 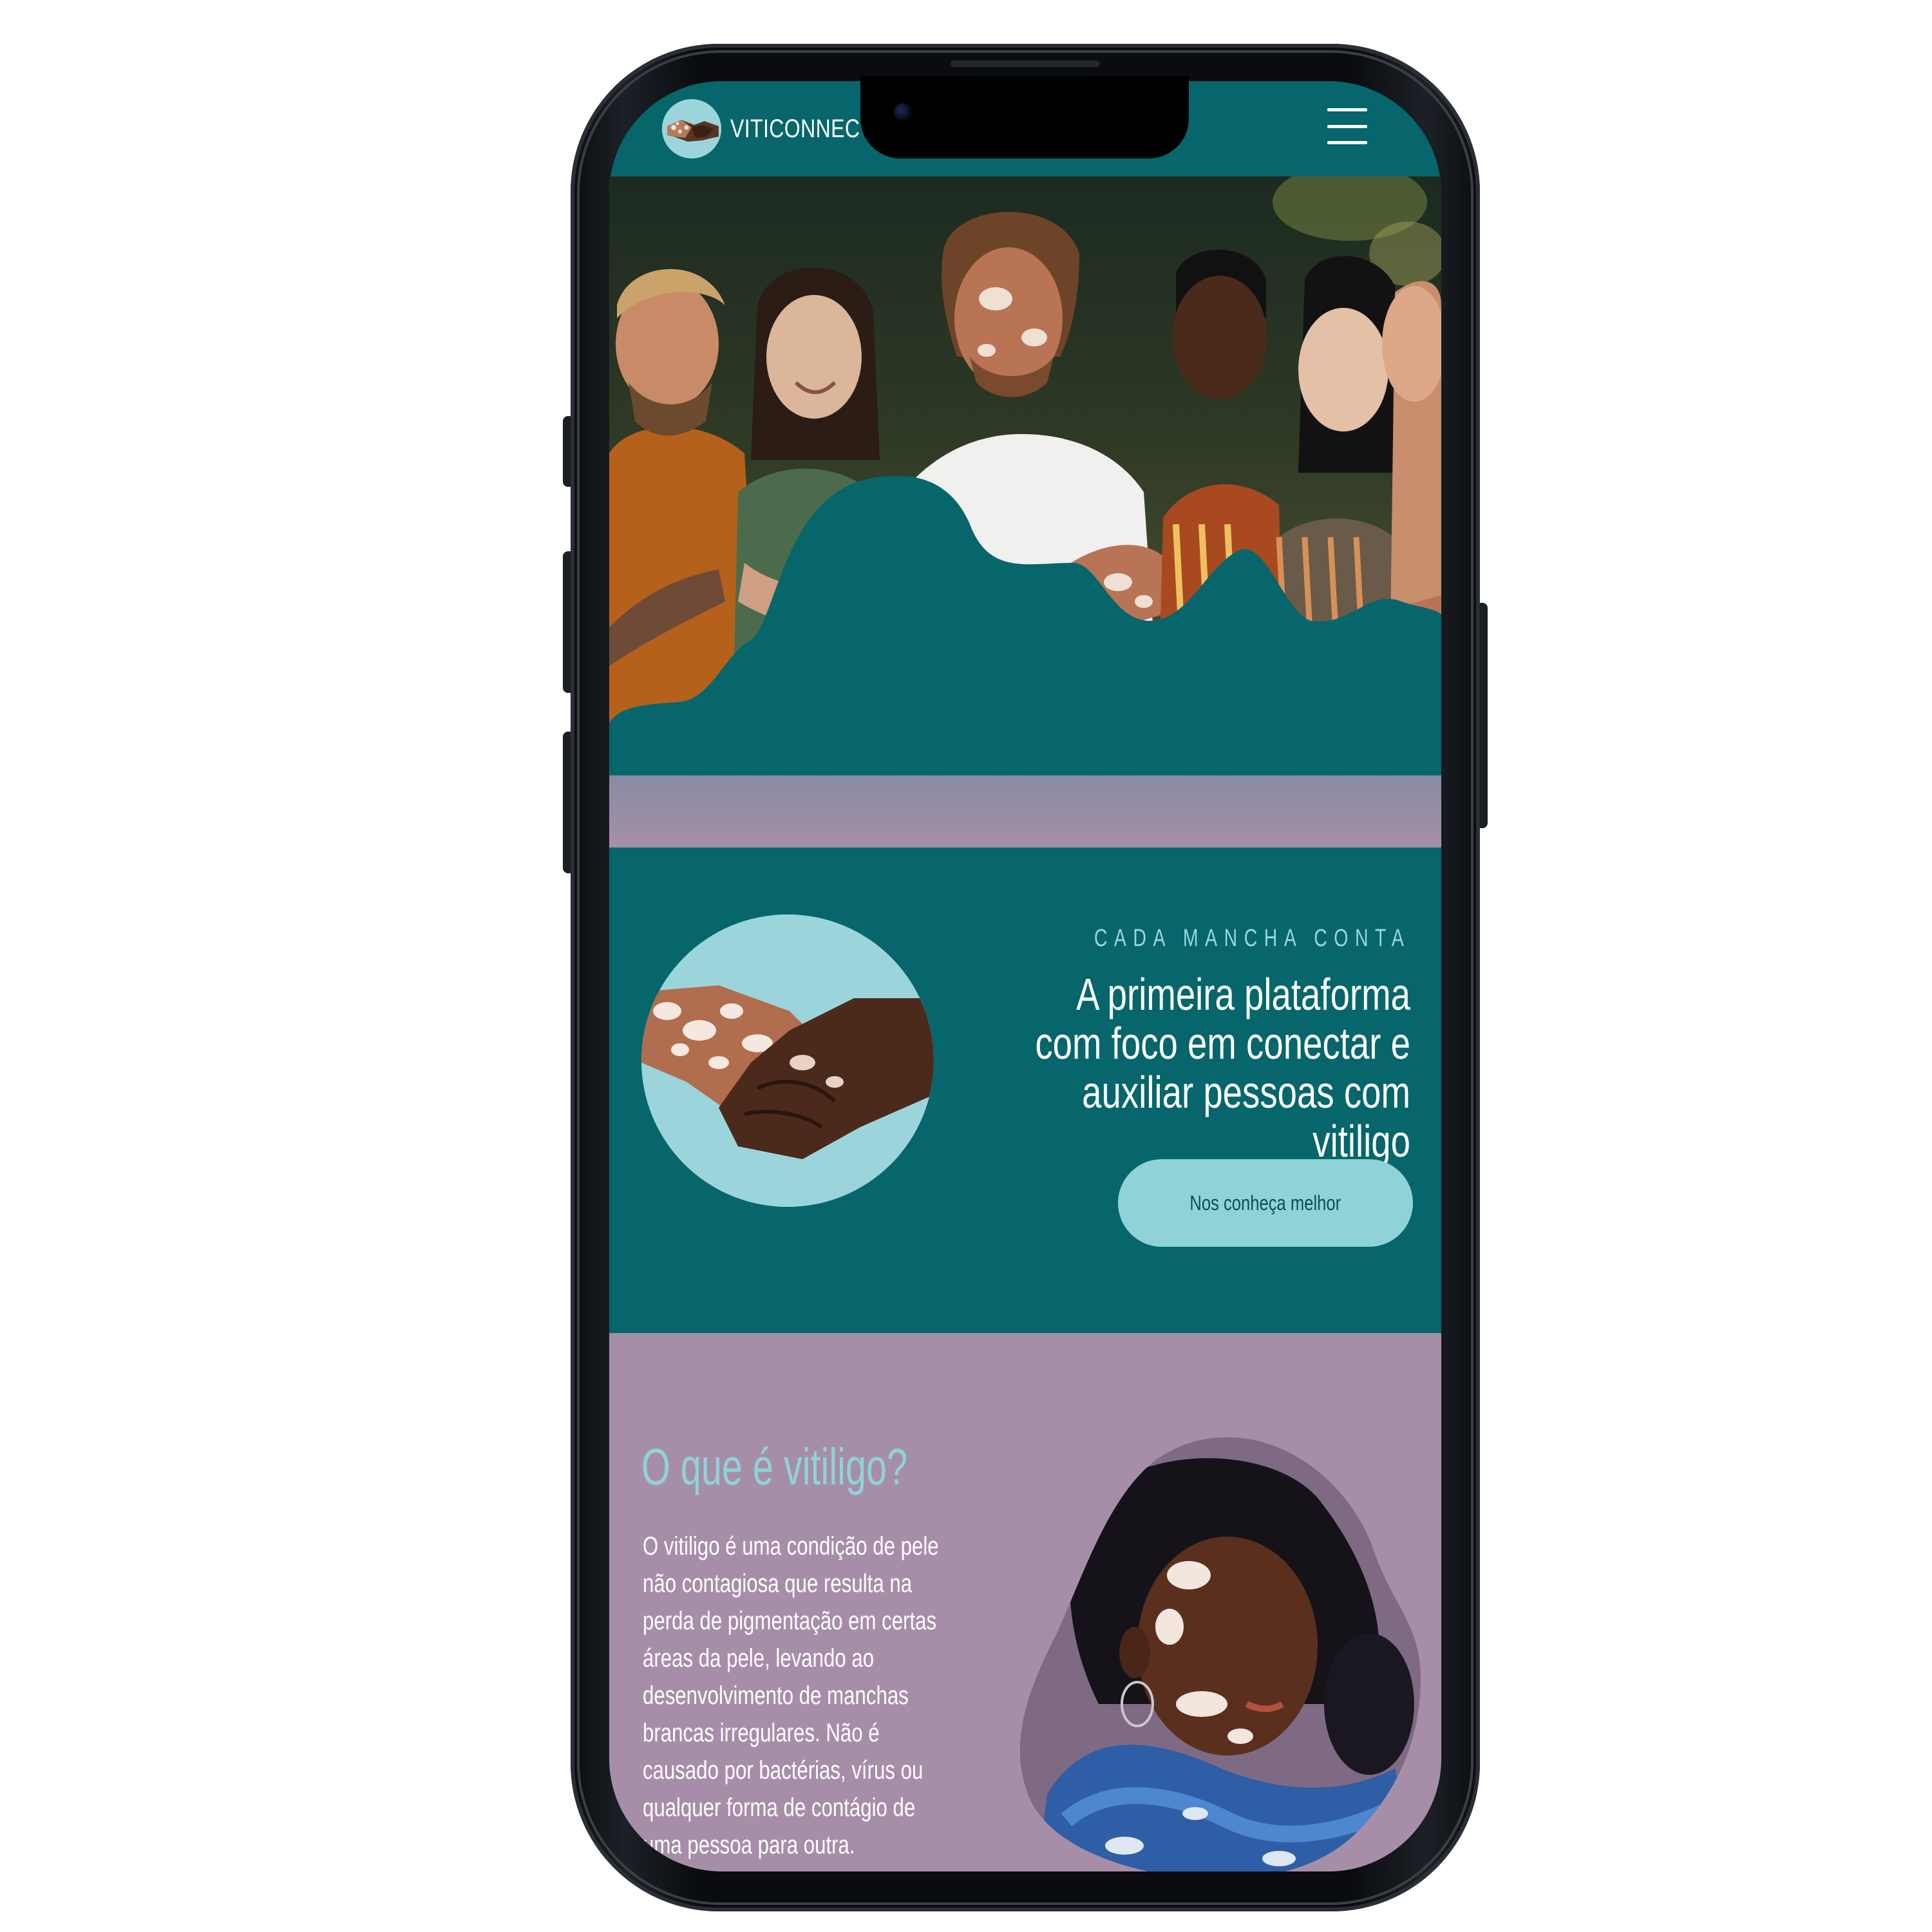 I want to click on handshake-logo-icon, so click(x=691, y=128).